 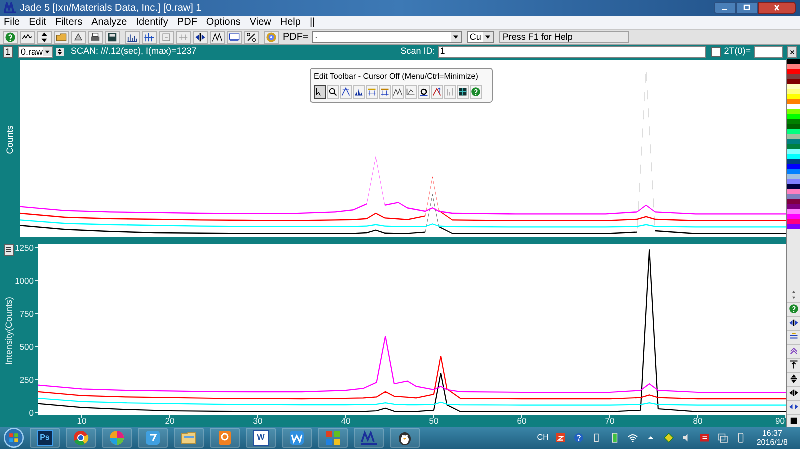 What do you see at coordinates (35, 52) in the screenshot?
I see `file-dropdown: 0.raw` at bounding box center [35, 52].